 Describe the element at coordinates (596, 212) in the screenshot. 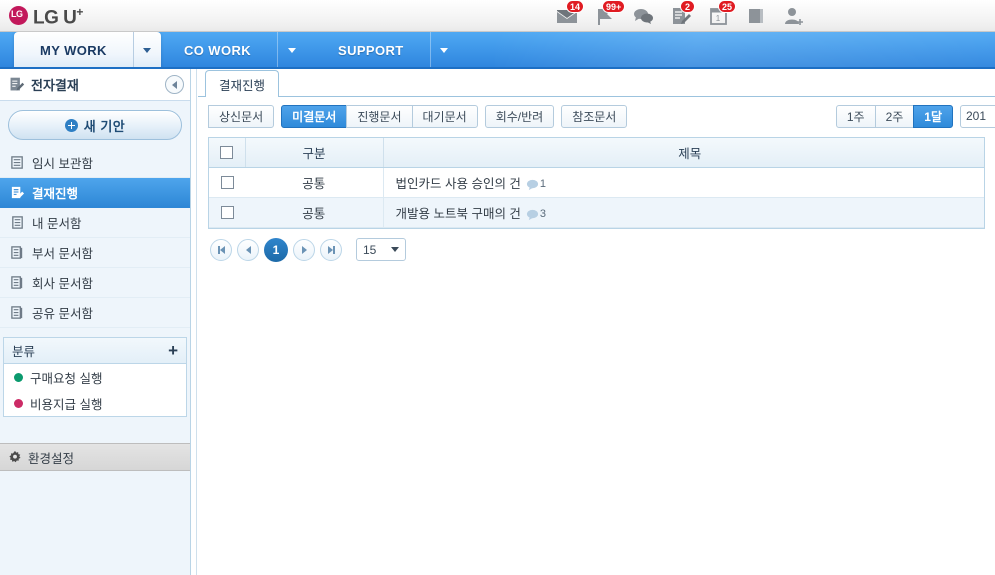

I see `table-row: 공통 개발용 노트북 구매의 건 3` at that location.